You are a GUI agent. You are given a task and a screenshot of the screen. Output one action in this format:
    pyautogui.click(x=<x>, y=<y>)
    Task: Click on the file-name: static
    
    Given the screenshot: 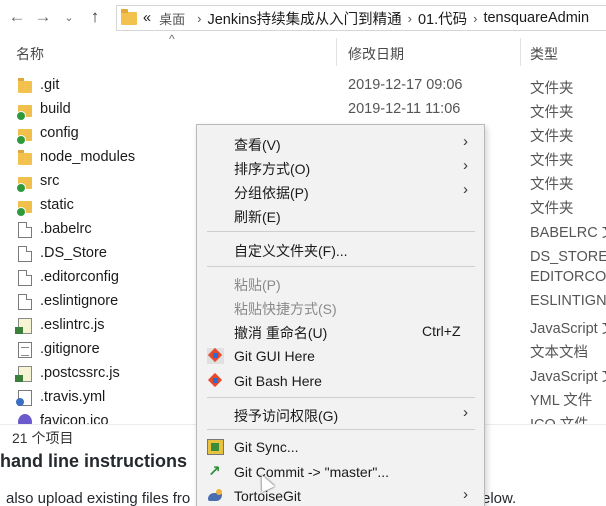 What is the action you would take?
    pyautogui.click(x=57, y=205)
    